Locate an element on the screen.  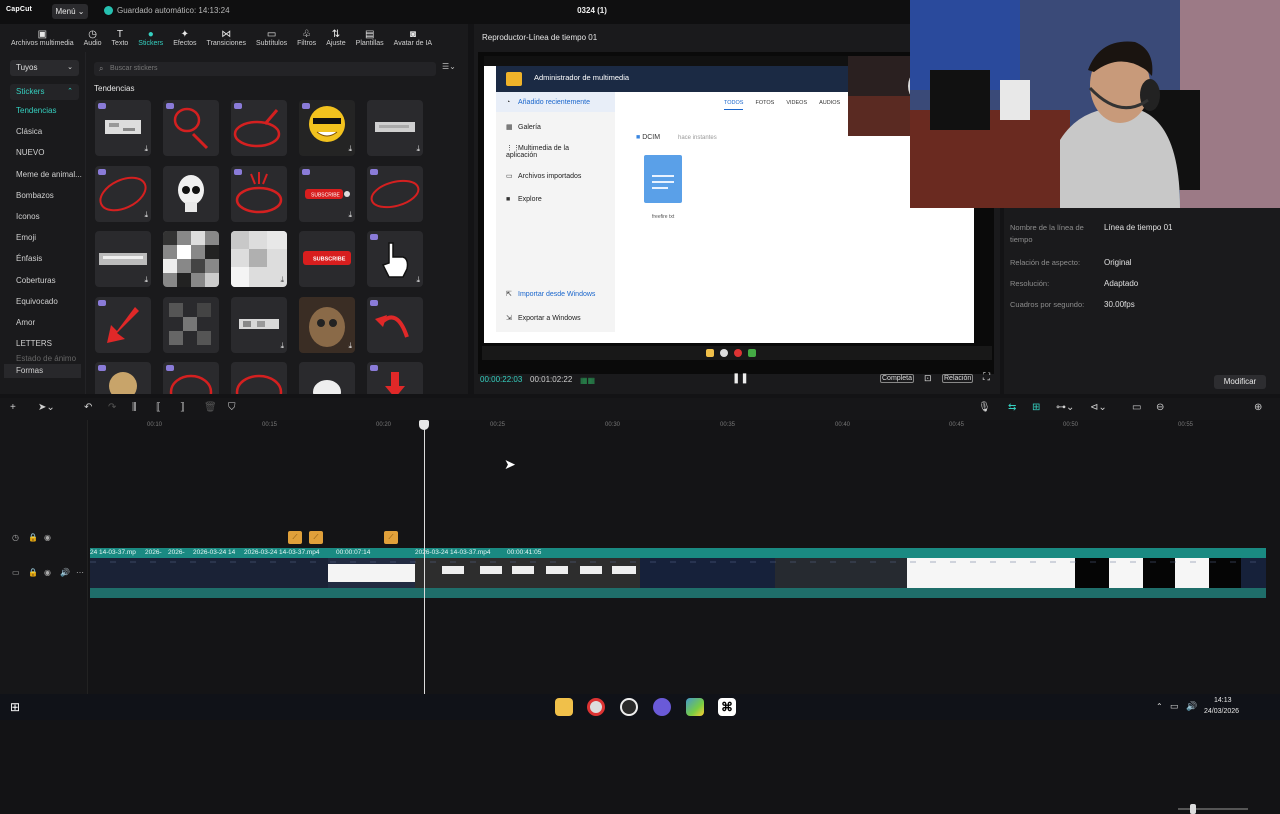
sticker-blur-mosaic: ⤓ is located at coordinates (259, 259).